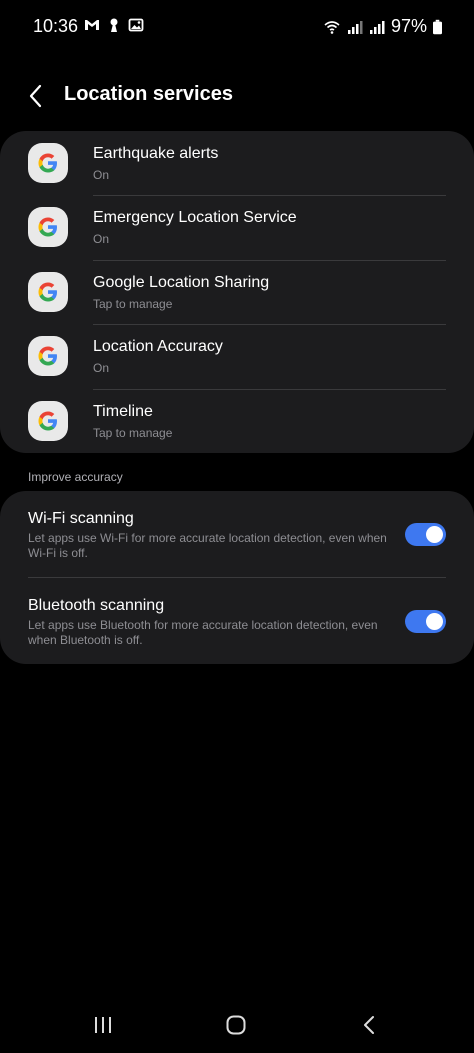 The image size is (474, 1053). I want to click on home-button, so click(236, 1025).